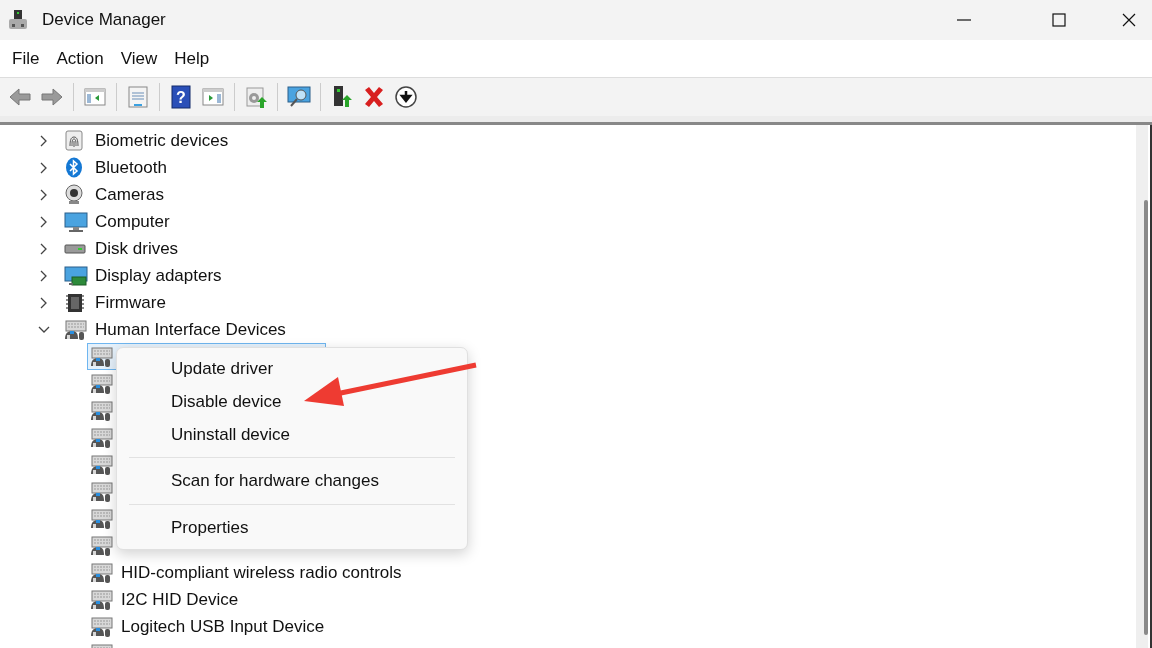 This screenshot has height=648, width=1152. I want to click on tree-item: Logitech USB Input Device, so click(208, 626).